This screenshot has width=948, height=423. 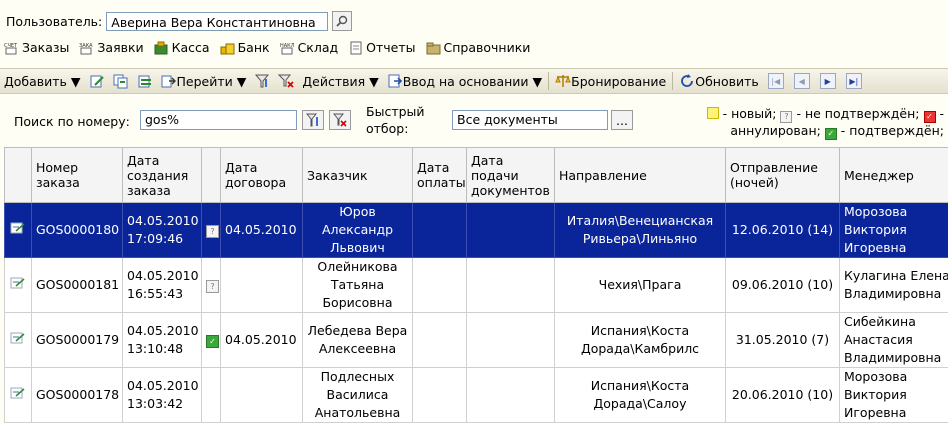 I want to click on header-submitted: Дата подачи документов, so click(x=511, y=175).